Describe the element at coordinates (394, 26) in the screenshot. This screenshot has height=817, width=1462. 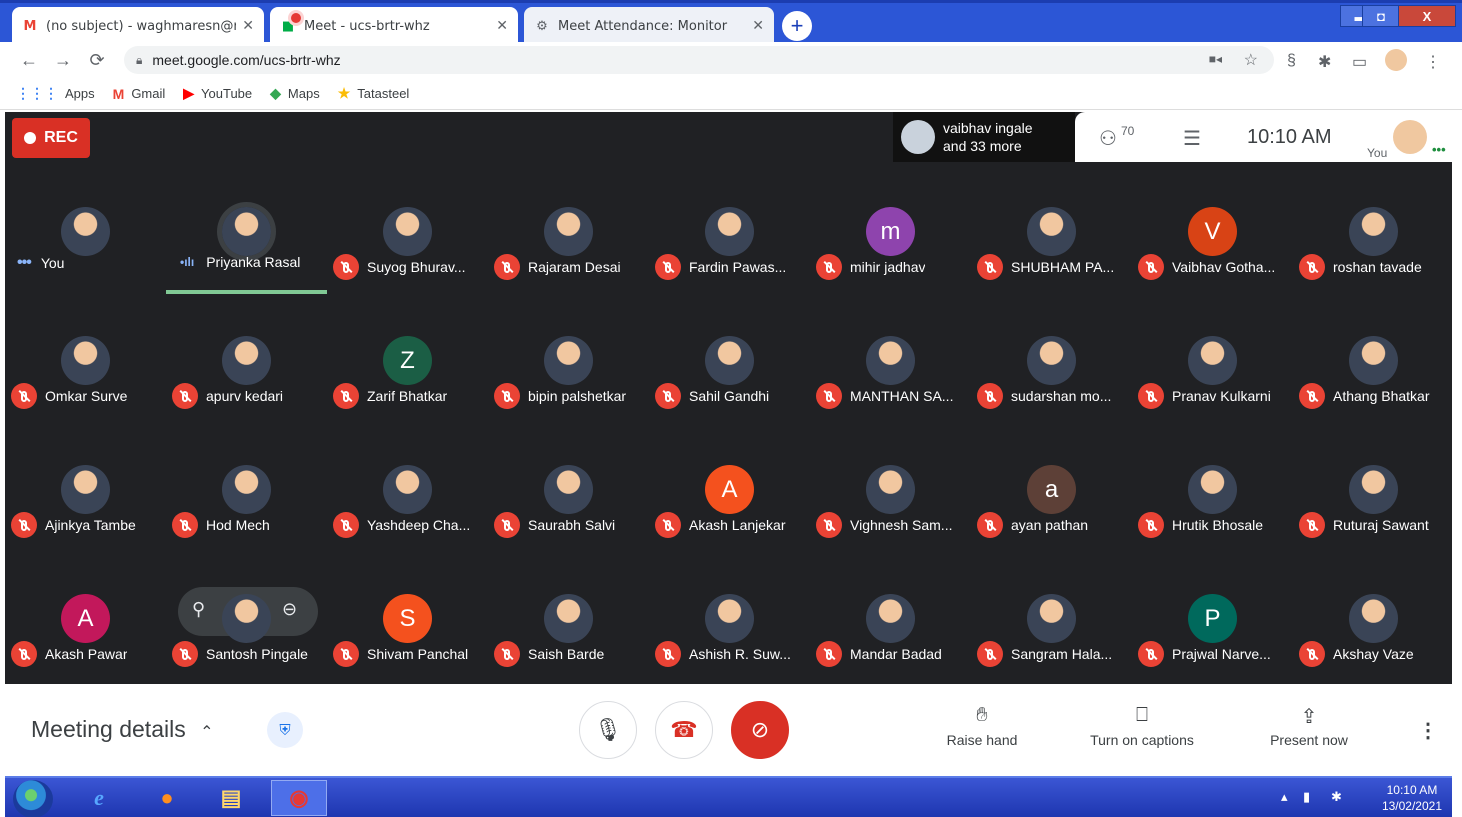
I see `tab-meet: ■ Meet - ucs-brtr-whz ✕` at that location.